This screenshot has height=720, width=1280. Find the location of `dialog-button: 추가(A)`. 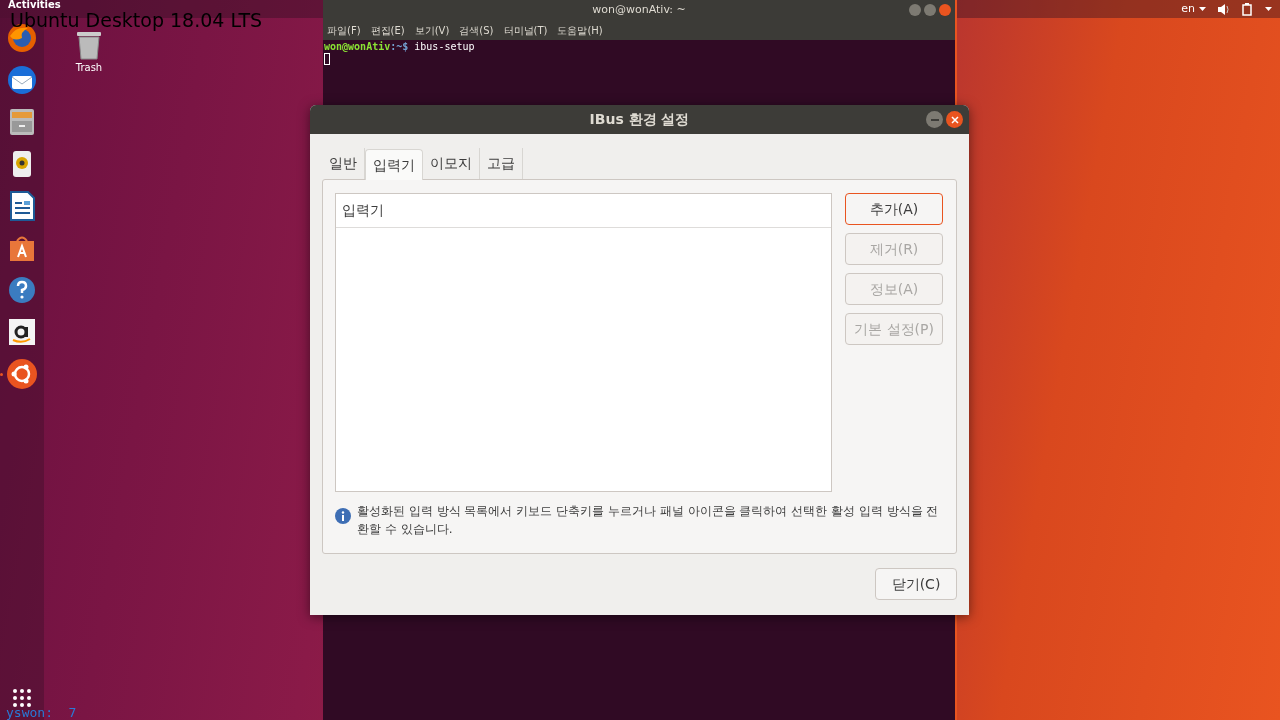

dialog-button: 추가(A) is located at coordinates (894, 209).